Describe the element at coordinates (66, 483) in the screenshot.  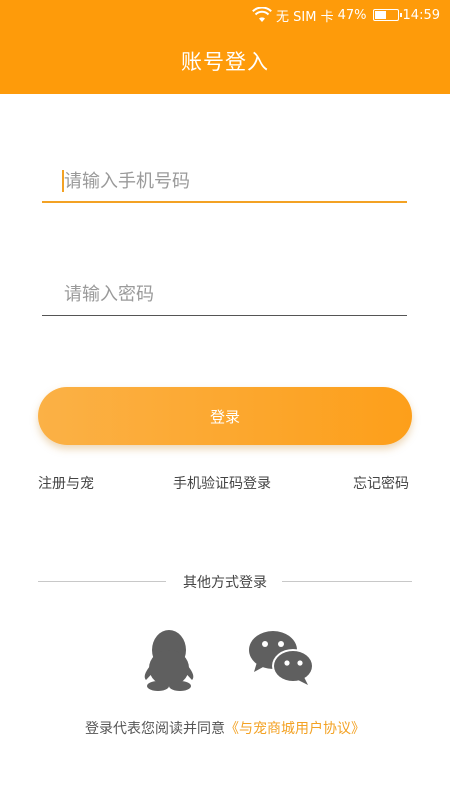
I see `register-link: 注册与宠` at that location.